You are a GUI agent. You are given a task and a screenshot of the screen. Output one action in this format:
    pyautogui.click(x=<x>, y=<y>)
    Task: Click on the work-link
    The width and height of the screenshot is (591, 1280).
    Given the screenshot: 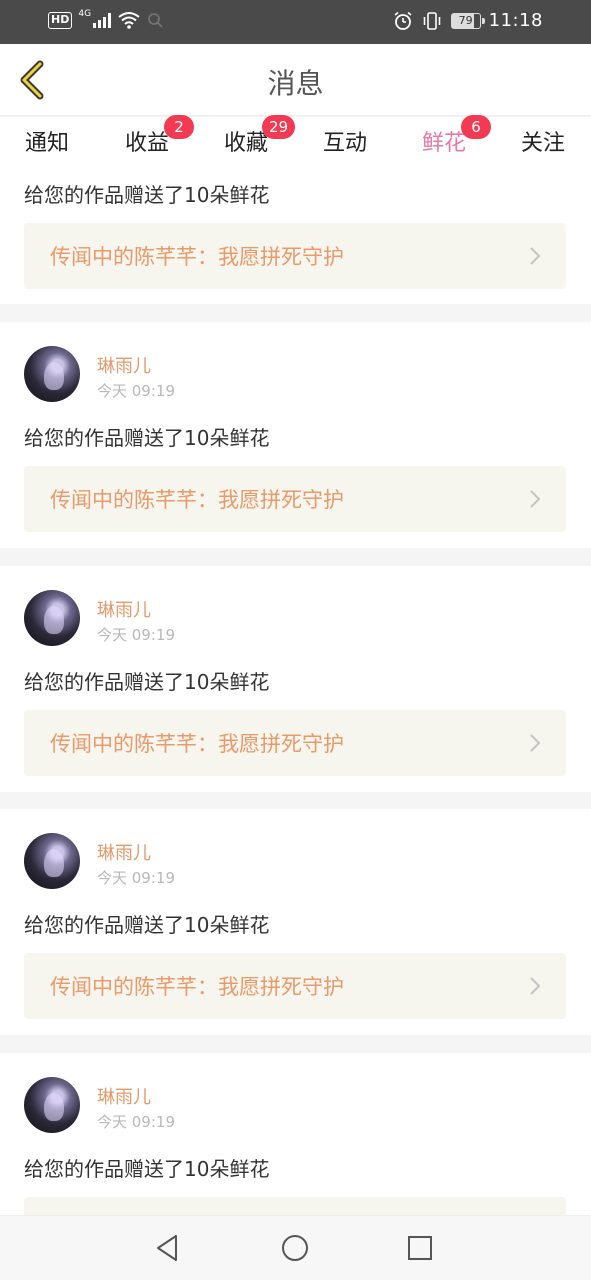 What is the action you would take?
    pyautogui.click(x=295, y=1206)
    